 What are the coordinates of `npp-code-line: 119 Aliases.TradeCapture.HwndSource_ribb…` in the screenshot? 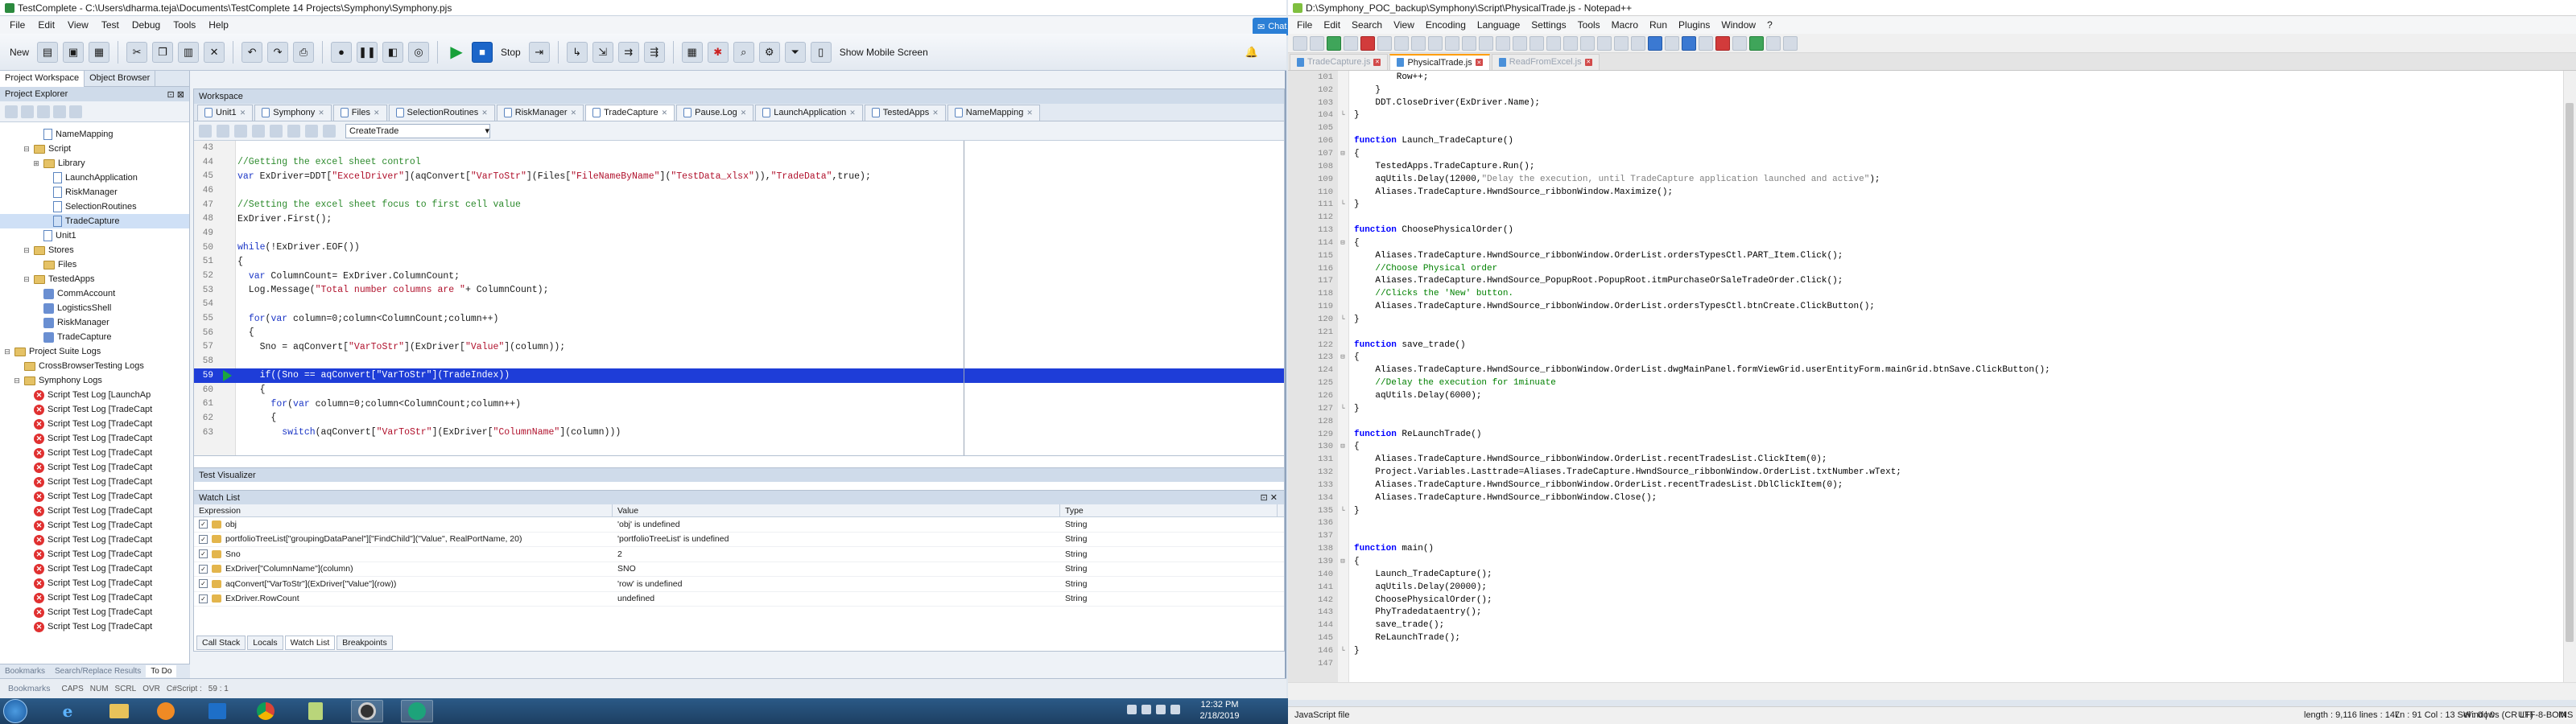 It's located at (1932, 306).